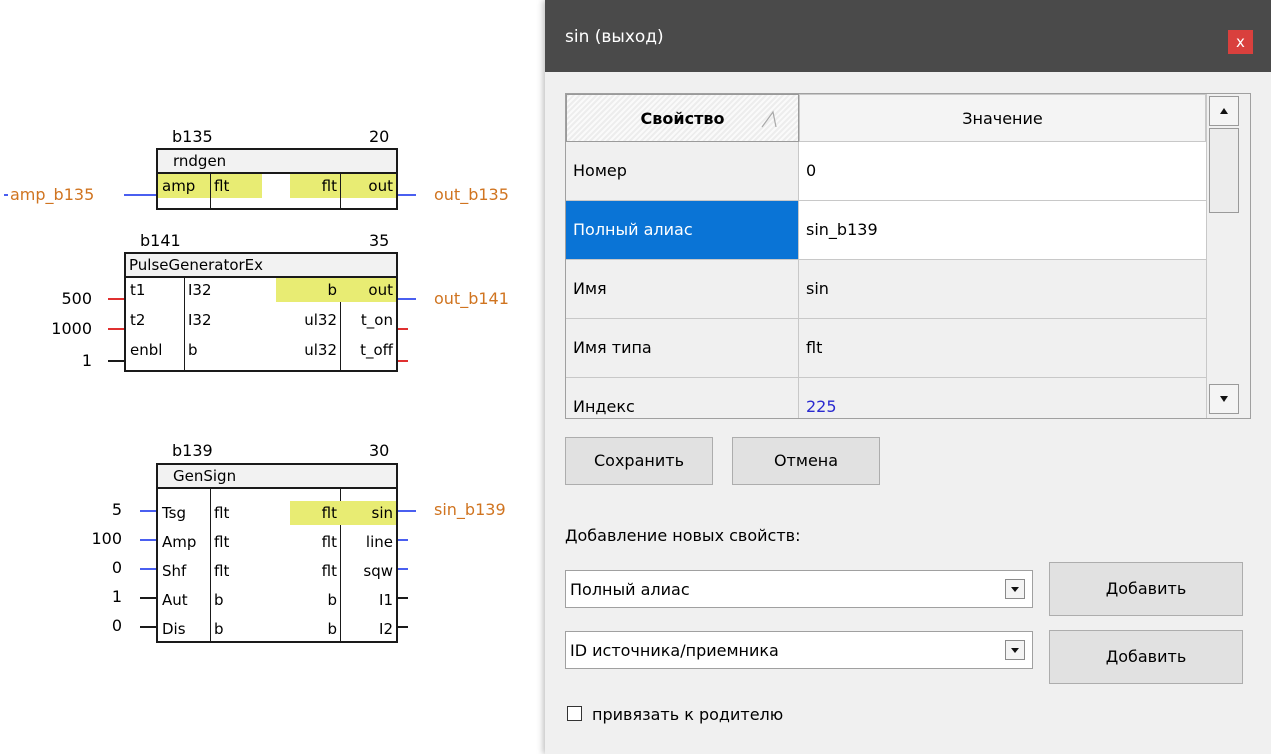 This screenshot has width=1271, height=754. What do you see at coordinates (470, 510) in the screenshot?
I see `signal-sin-b139: sin_b139` at bounding box center [470, 510].